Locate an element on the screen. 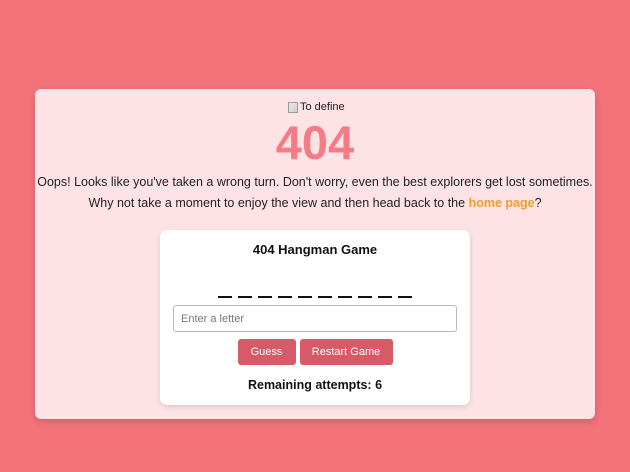 This screenshot has width=630, height=472. letter-input is located at coordinates (315, 318).